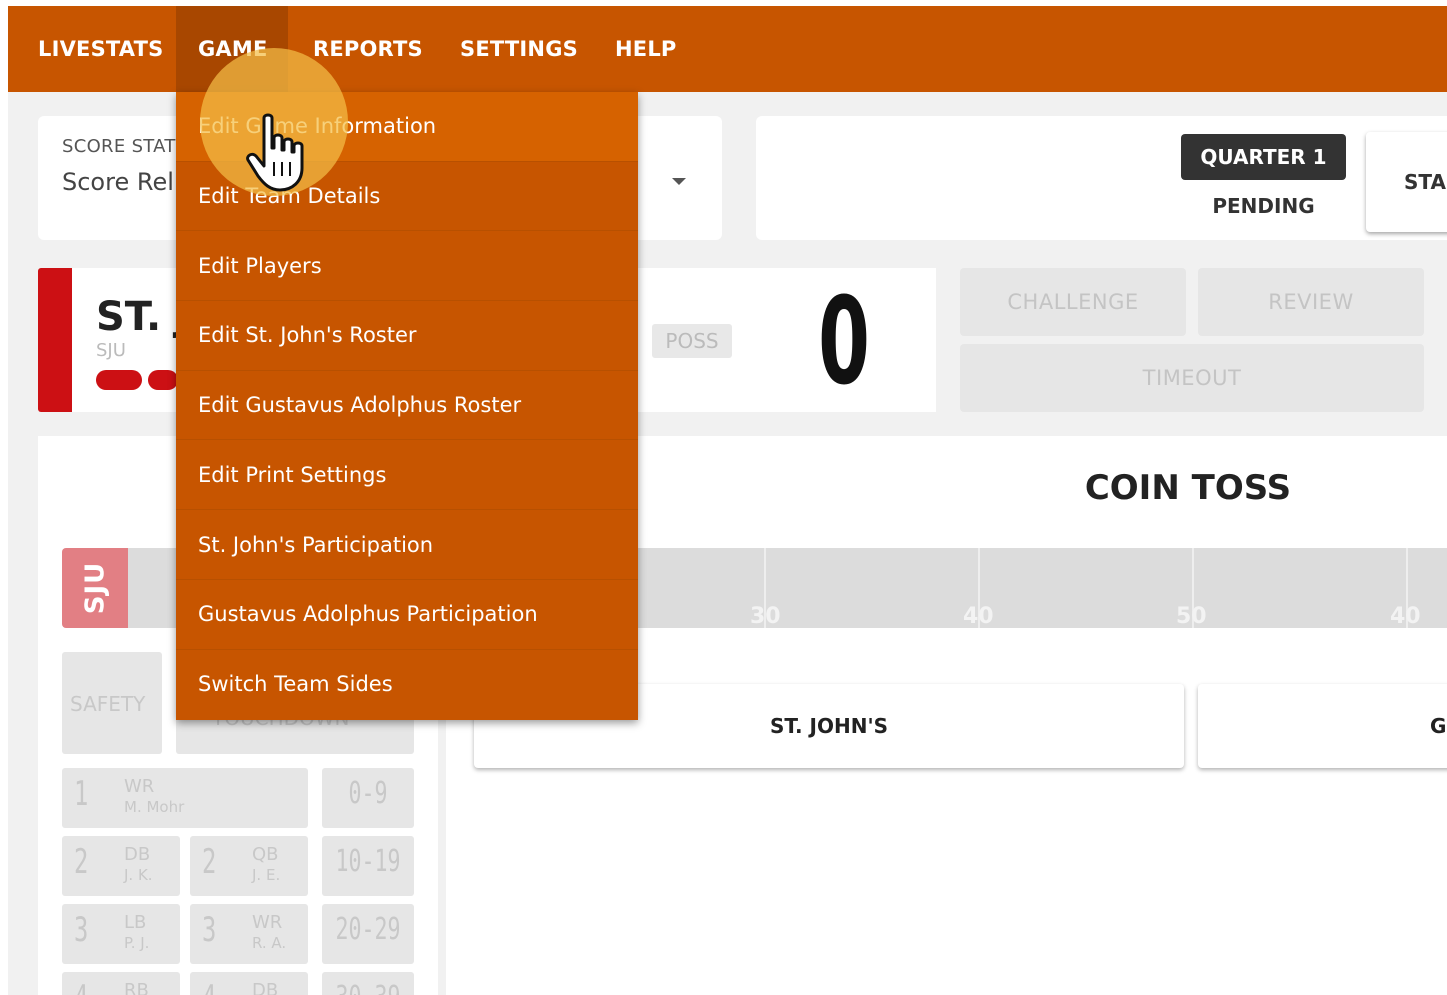 The width and height of the screenshot is (1447, 995). I want to click on side-button-gustavus: G, so click(1322, 726).